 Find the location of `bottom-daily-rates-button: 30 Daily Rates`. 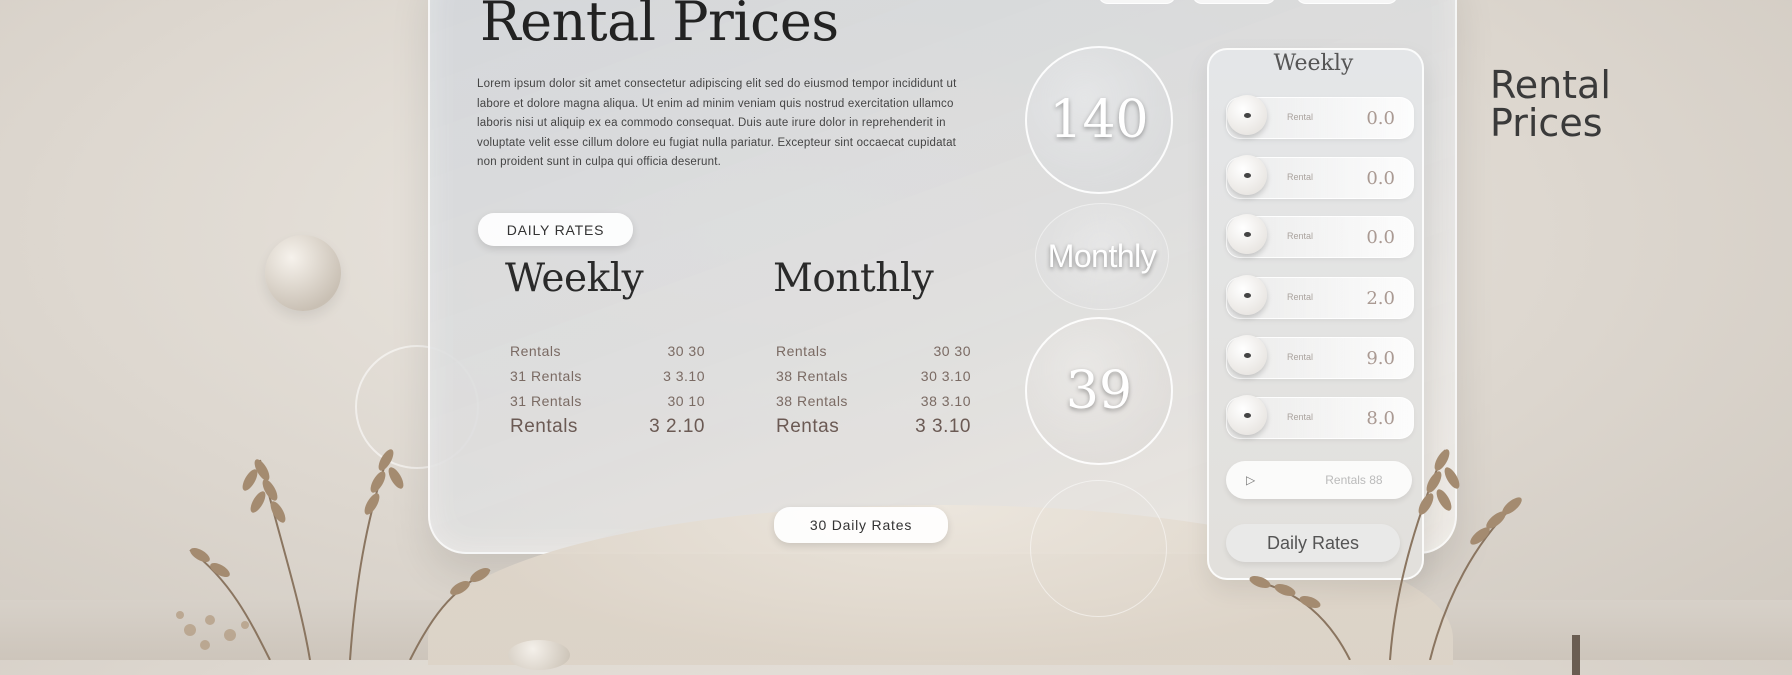

bottom-daily-rates-button: 30 Daily Rates is located at coordinates (861, 525).